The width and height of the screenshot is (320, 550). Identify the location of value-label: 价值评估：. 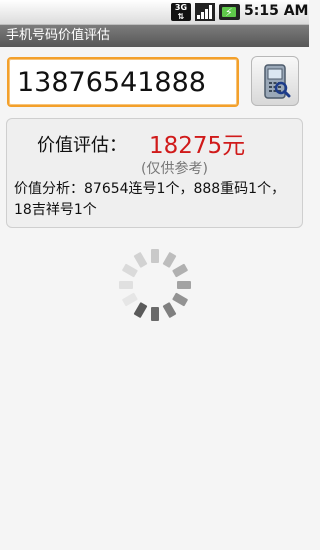
(82, 145).